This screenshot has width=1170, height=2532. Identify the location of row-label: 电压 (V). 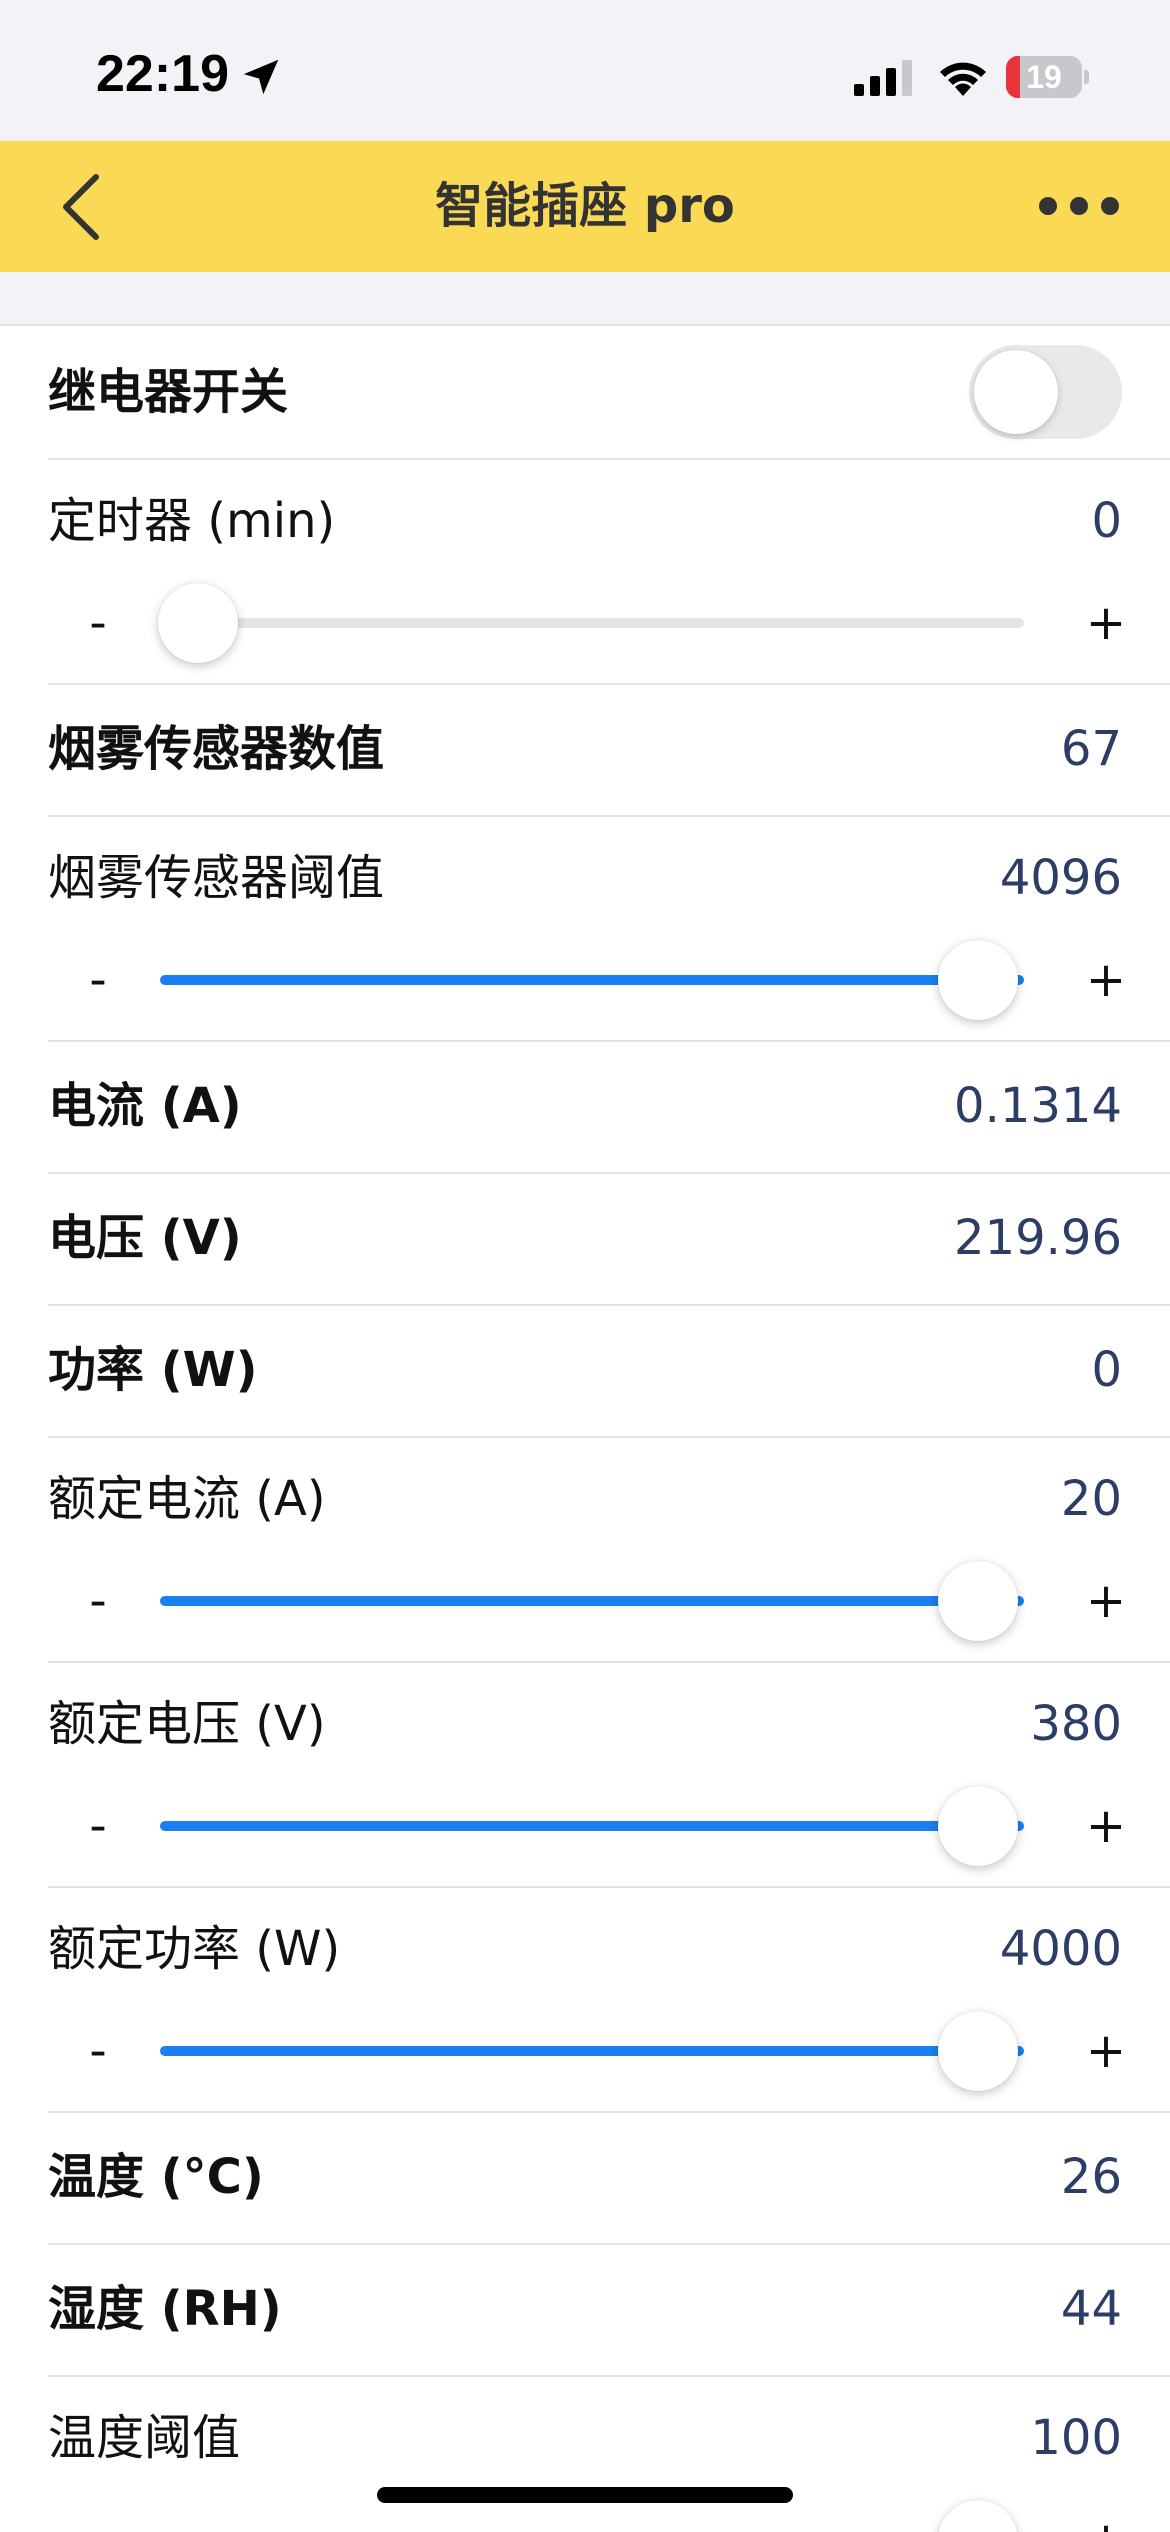
(145, 1238).